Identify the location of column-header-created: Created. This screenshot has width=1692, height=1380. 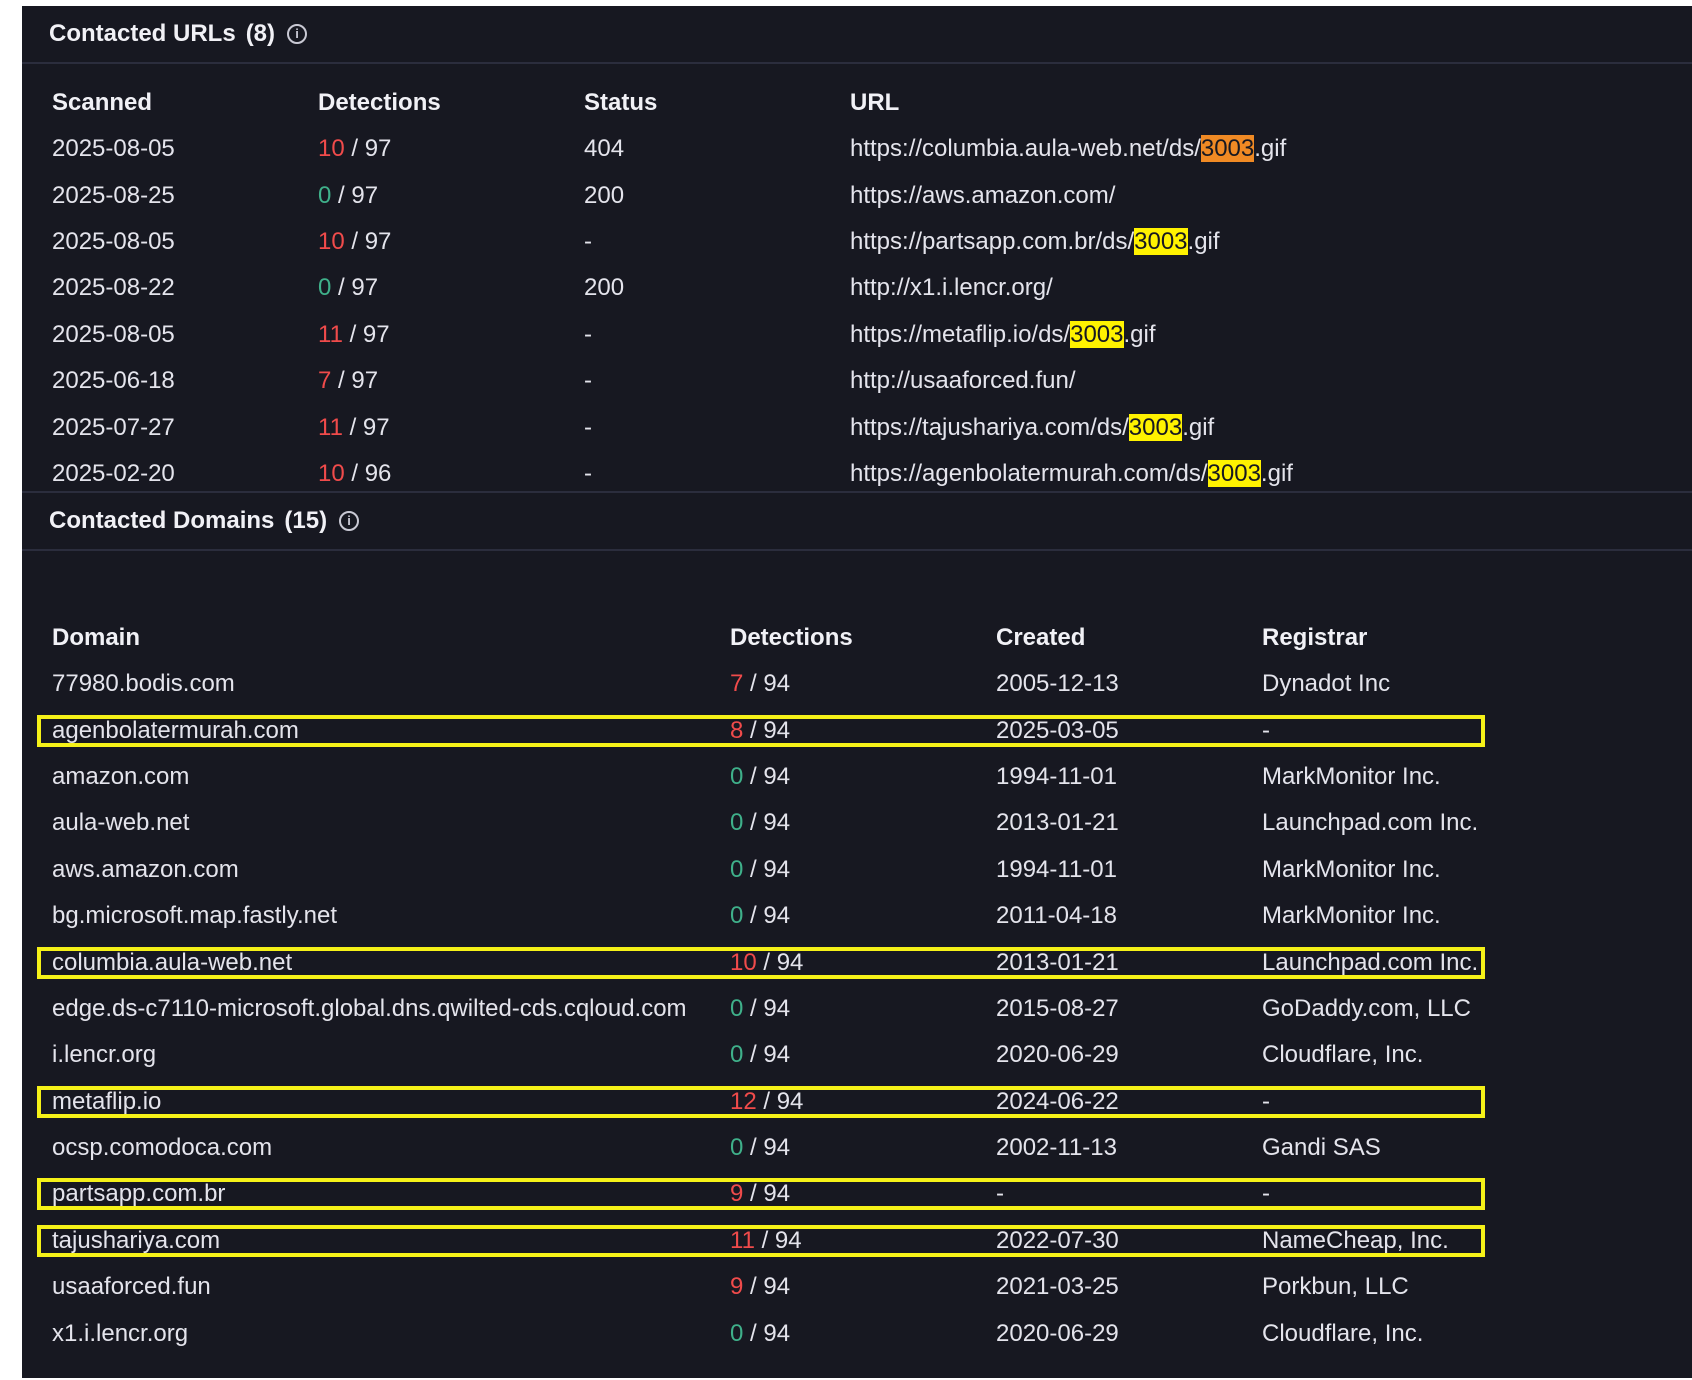
(1129, 638).